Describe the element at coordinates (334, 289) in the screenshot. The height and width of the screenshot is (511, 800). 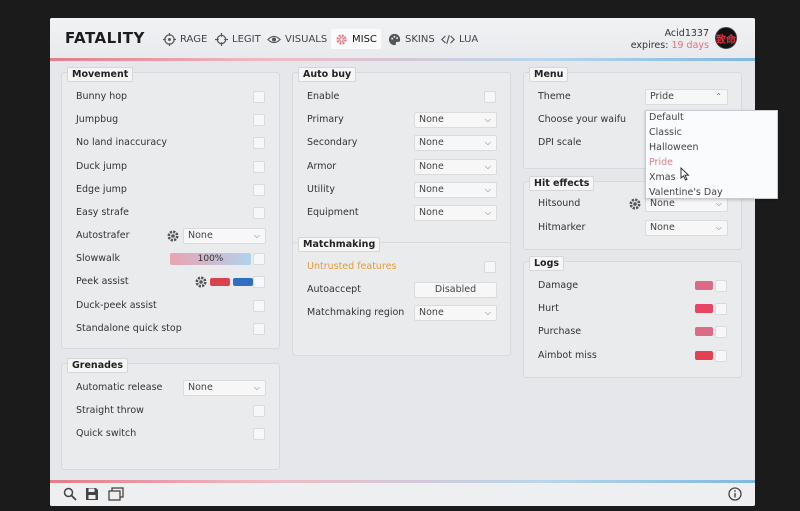
I see `autoaccept-label: Autoaccept` at that location.